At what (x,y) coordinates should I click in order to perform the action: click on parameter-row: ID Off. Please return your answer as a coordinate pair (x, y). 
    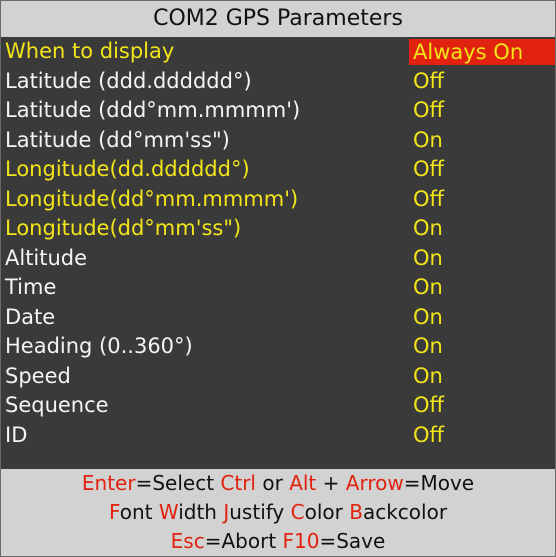
    Looking at the image, I should click on (278, 436).